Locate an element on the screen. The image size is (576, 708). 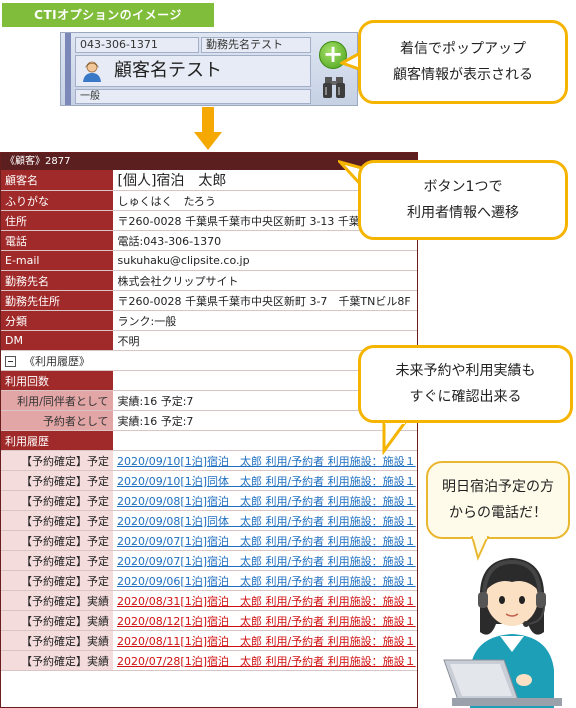
usage-detail-row: 利用/同伴者として 実績:16 予定:7 is located at coordinates (209, 400).